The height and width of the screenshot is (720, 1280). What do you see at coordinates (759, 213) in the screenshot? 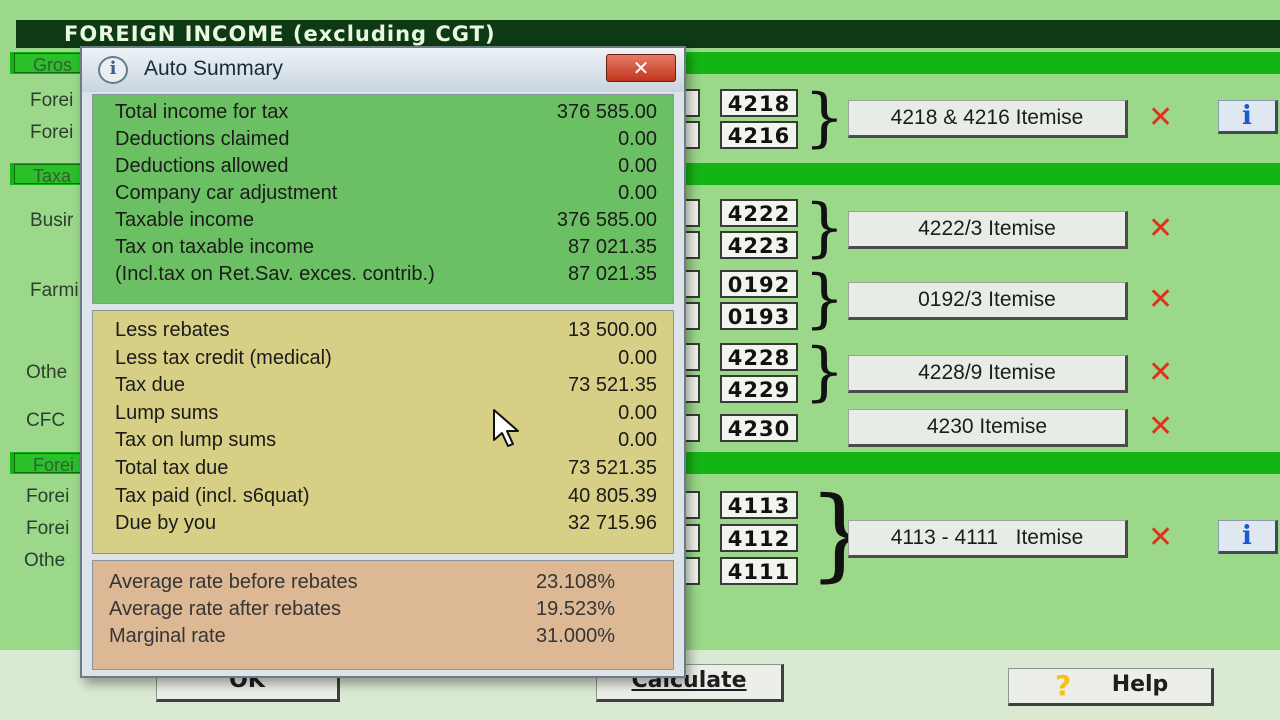
I see `code-box-4222: 4222` at bounding box center [759, 213].